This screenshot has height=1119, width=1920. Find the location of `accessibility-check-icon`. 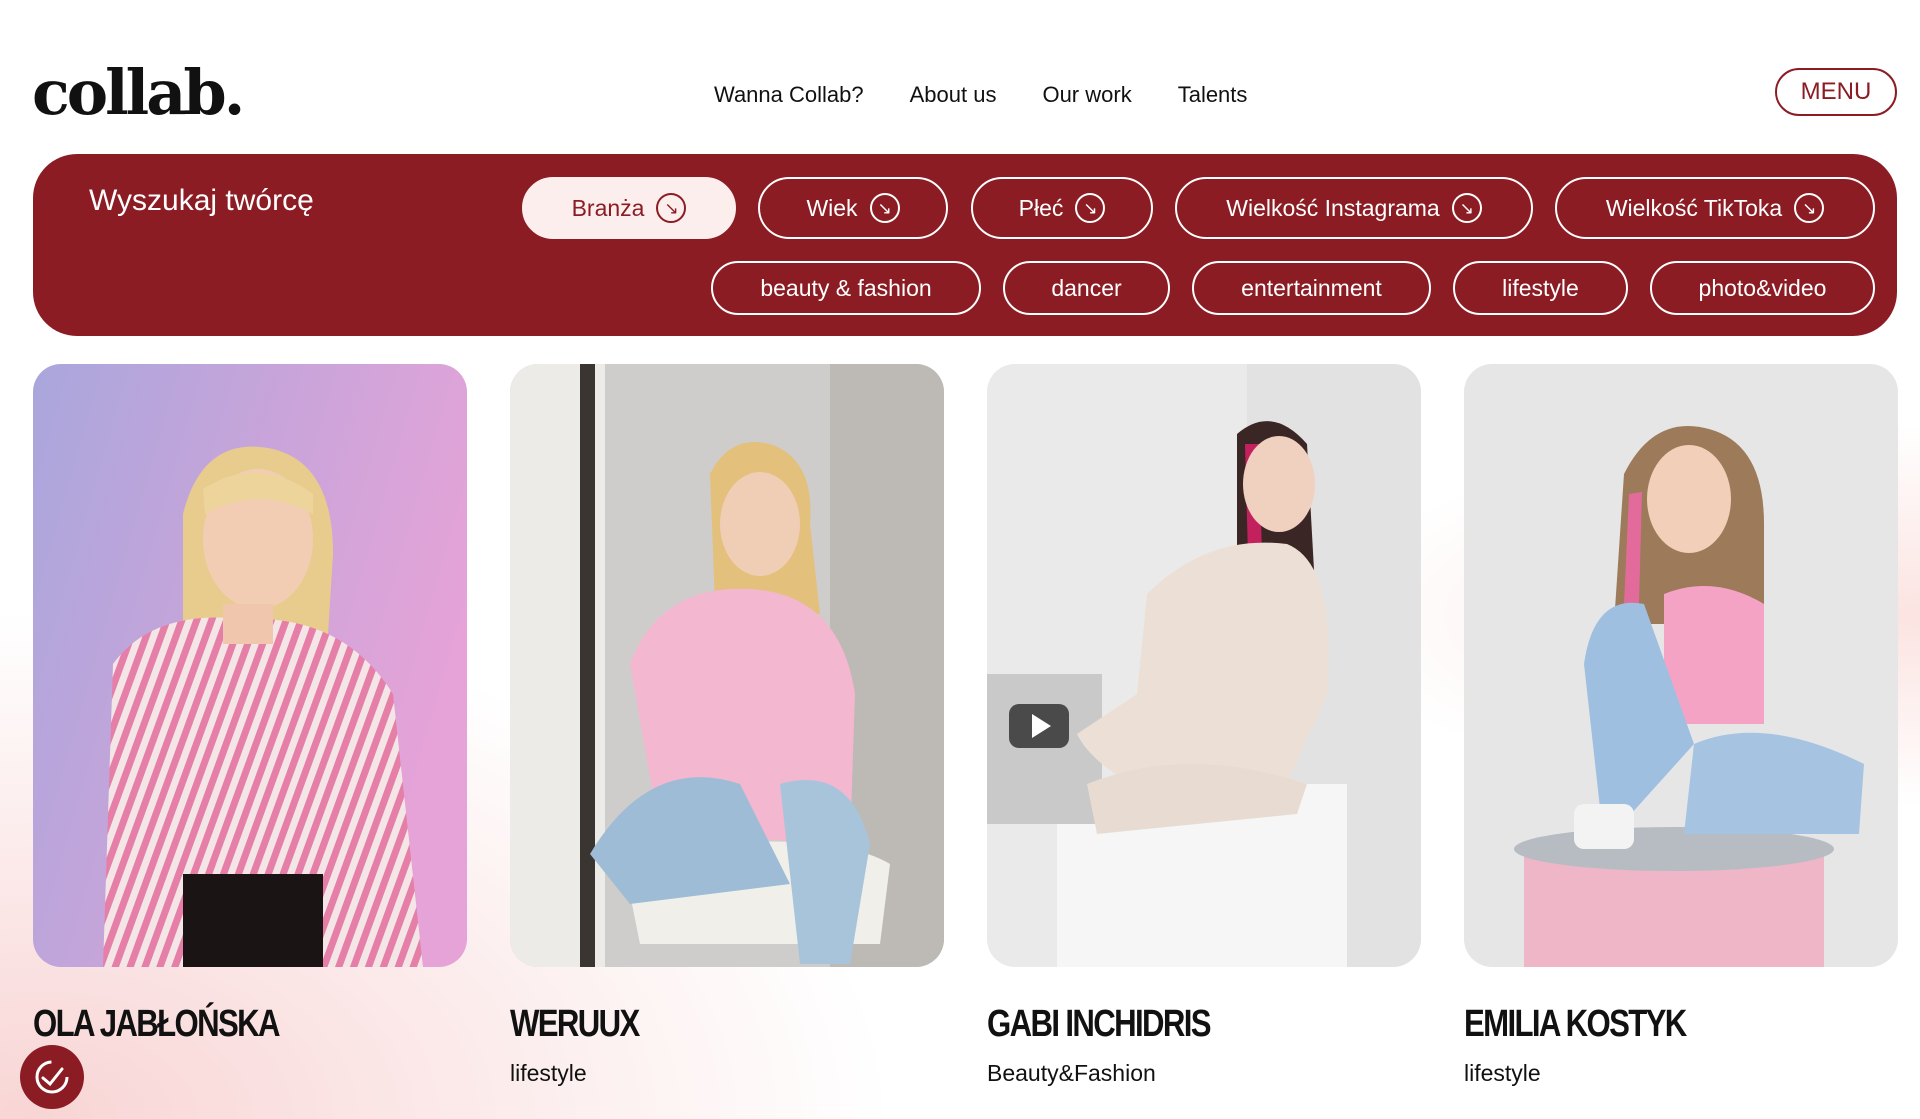

accessibility-check-icon is located at coordinates (52, 1077).